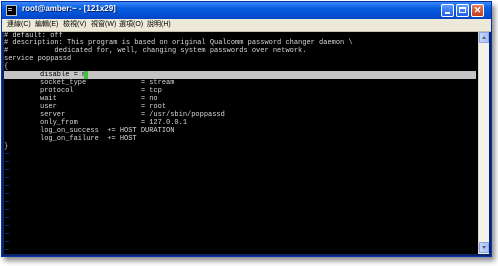 This screenshot has width=498, height=266. What do you see at coordinates (101, 91) in the screenshot?
I see `terminal-line: protocol = tcp` at bounding box center [101, 91].